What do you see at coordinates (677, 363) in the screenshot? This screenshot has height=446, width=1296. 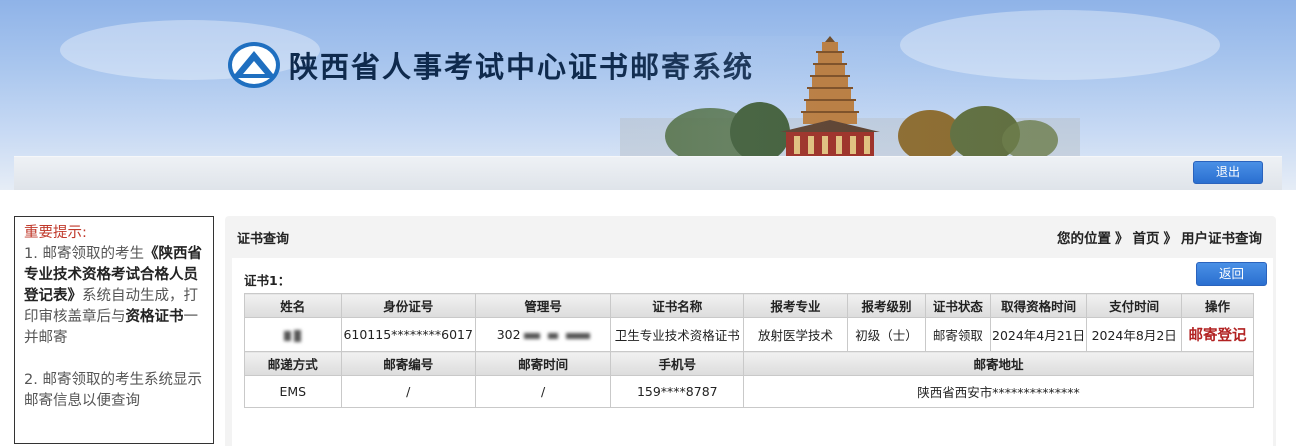 I see `header-phone: 手机号` at bounding box center [677, 363].